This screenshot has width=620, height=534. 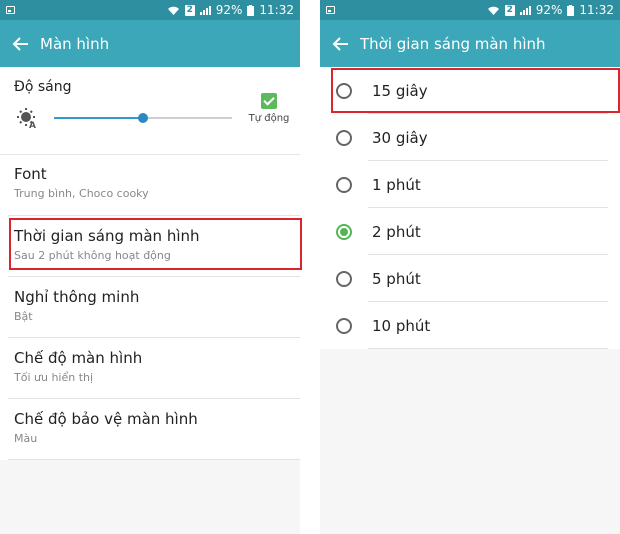 I want to click on option-label: 5 phút, so click(x=396, y=278).